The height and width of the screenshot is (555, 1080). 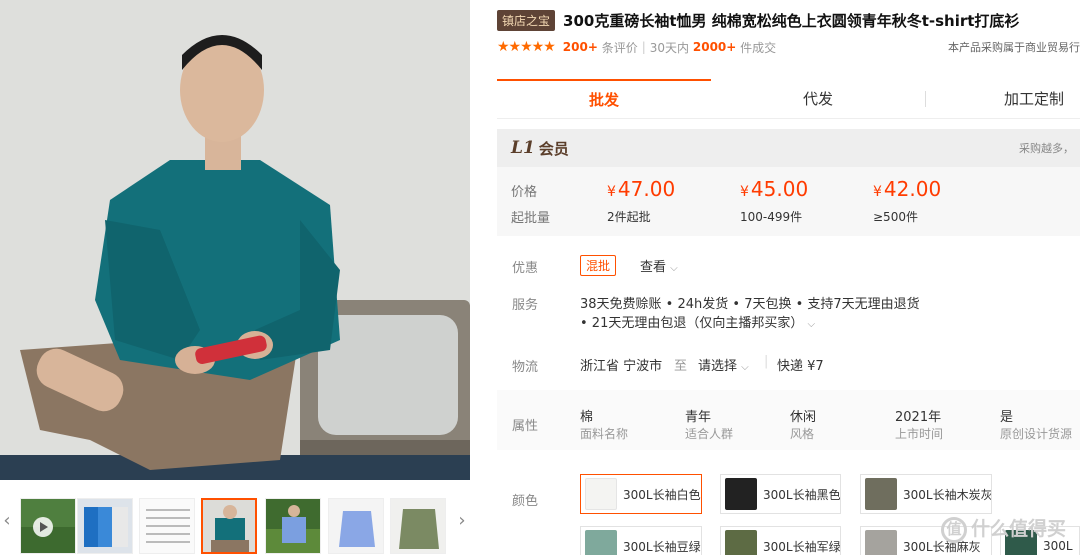 What do you see at coordinates (788, 148) in the screenshot?
I see `member-bar: L1 会员 采购越多，` at bounding box center [788, 148].